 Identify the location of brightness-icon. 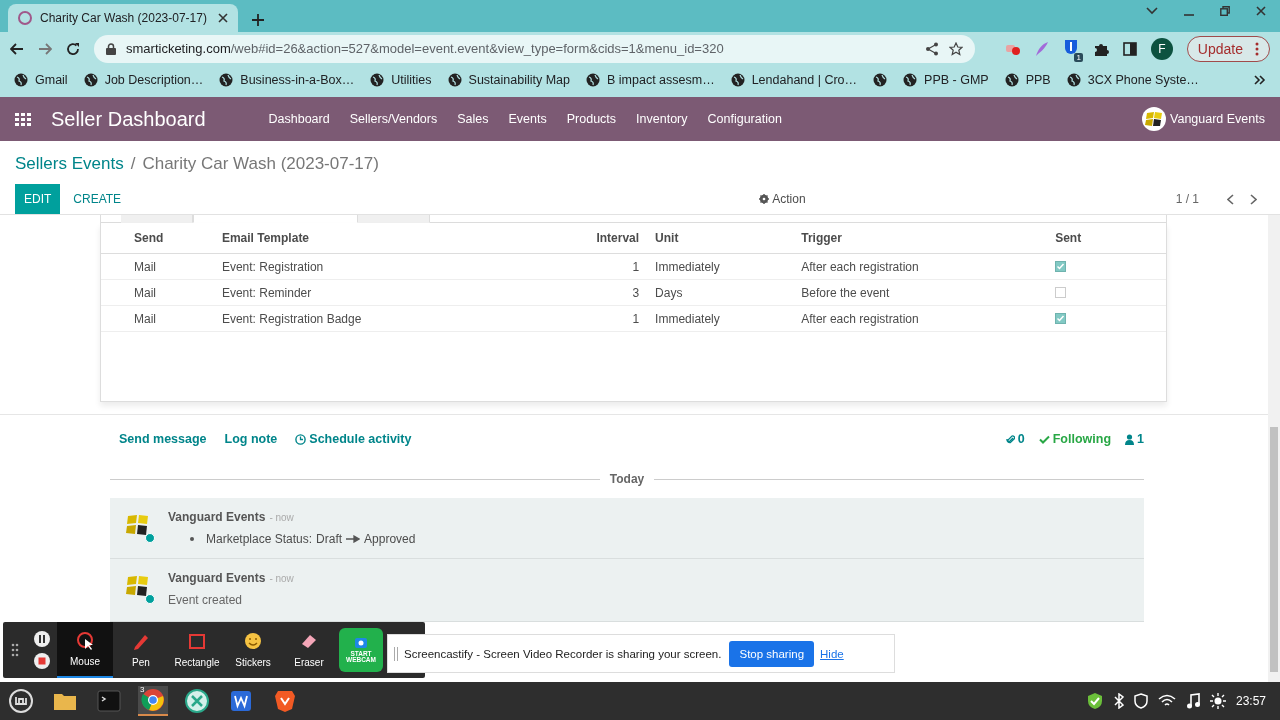
(1217, 701).